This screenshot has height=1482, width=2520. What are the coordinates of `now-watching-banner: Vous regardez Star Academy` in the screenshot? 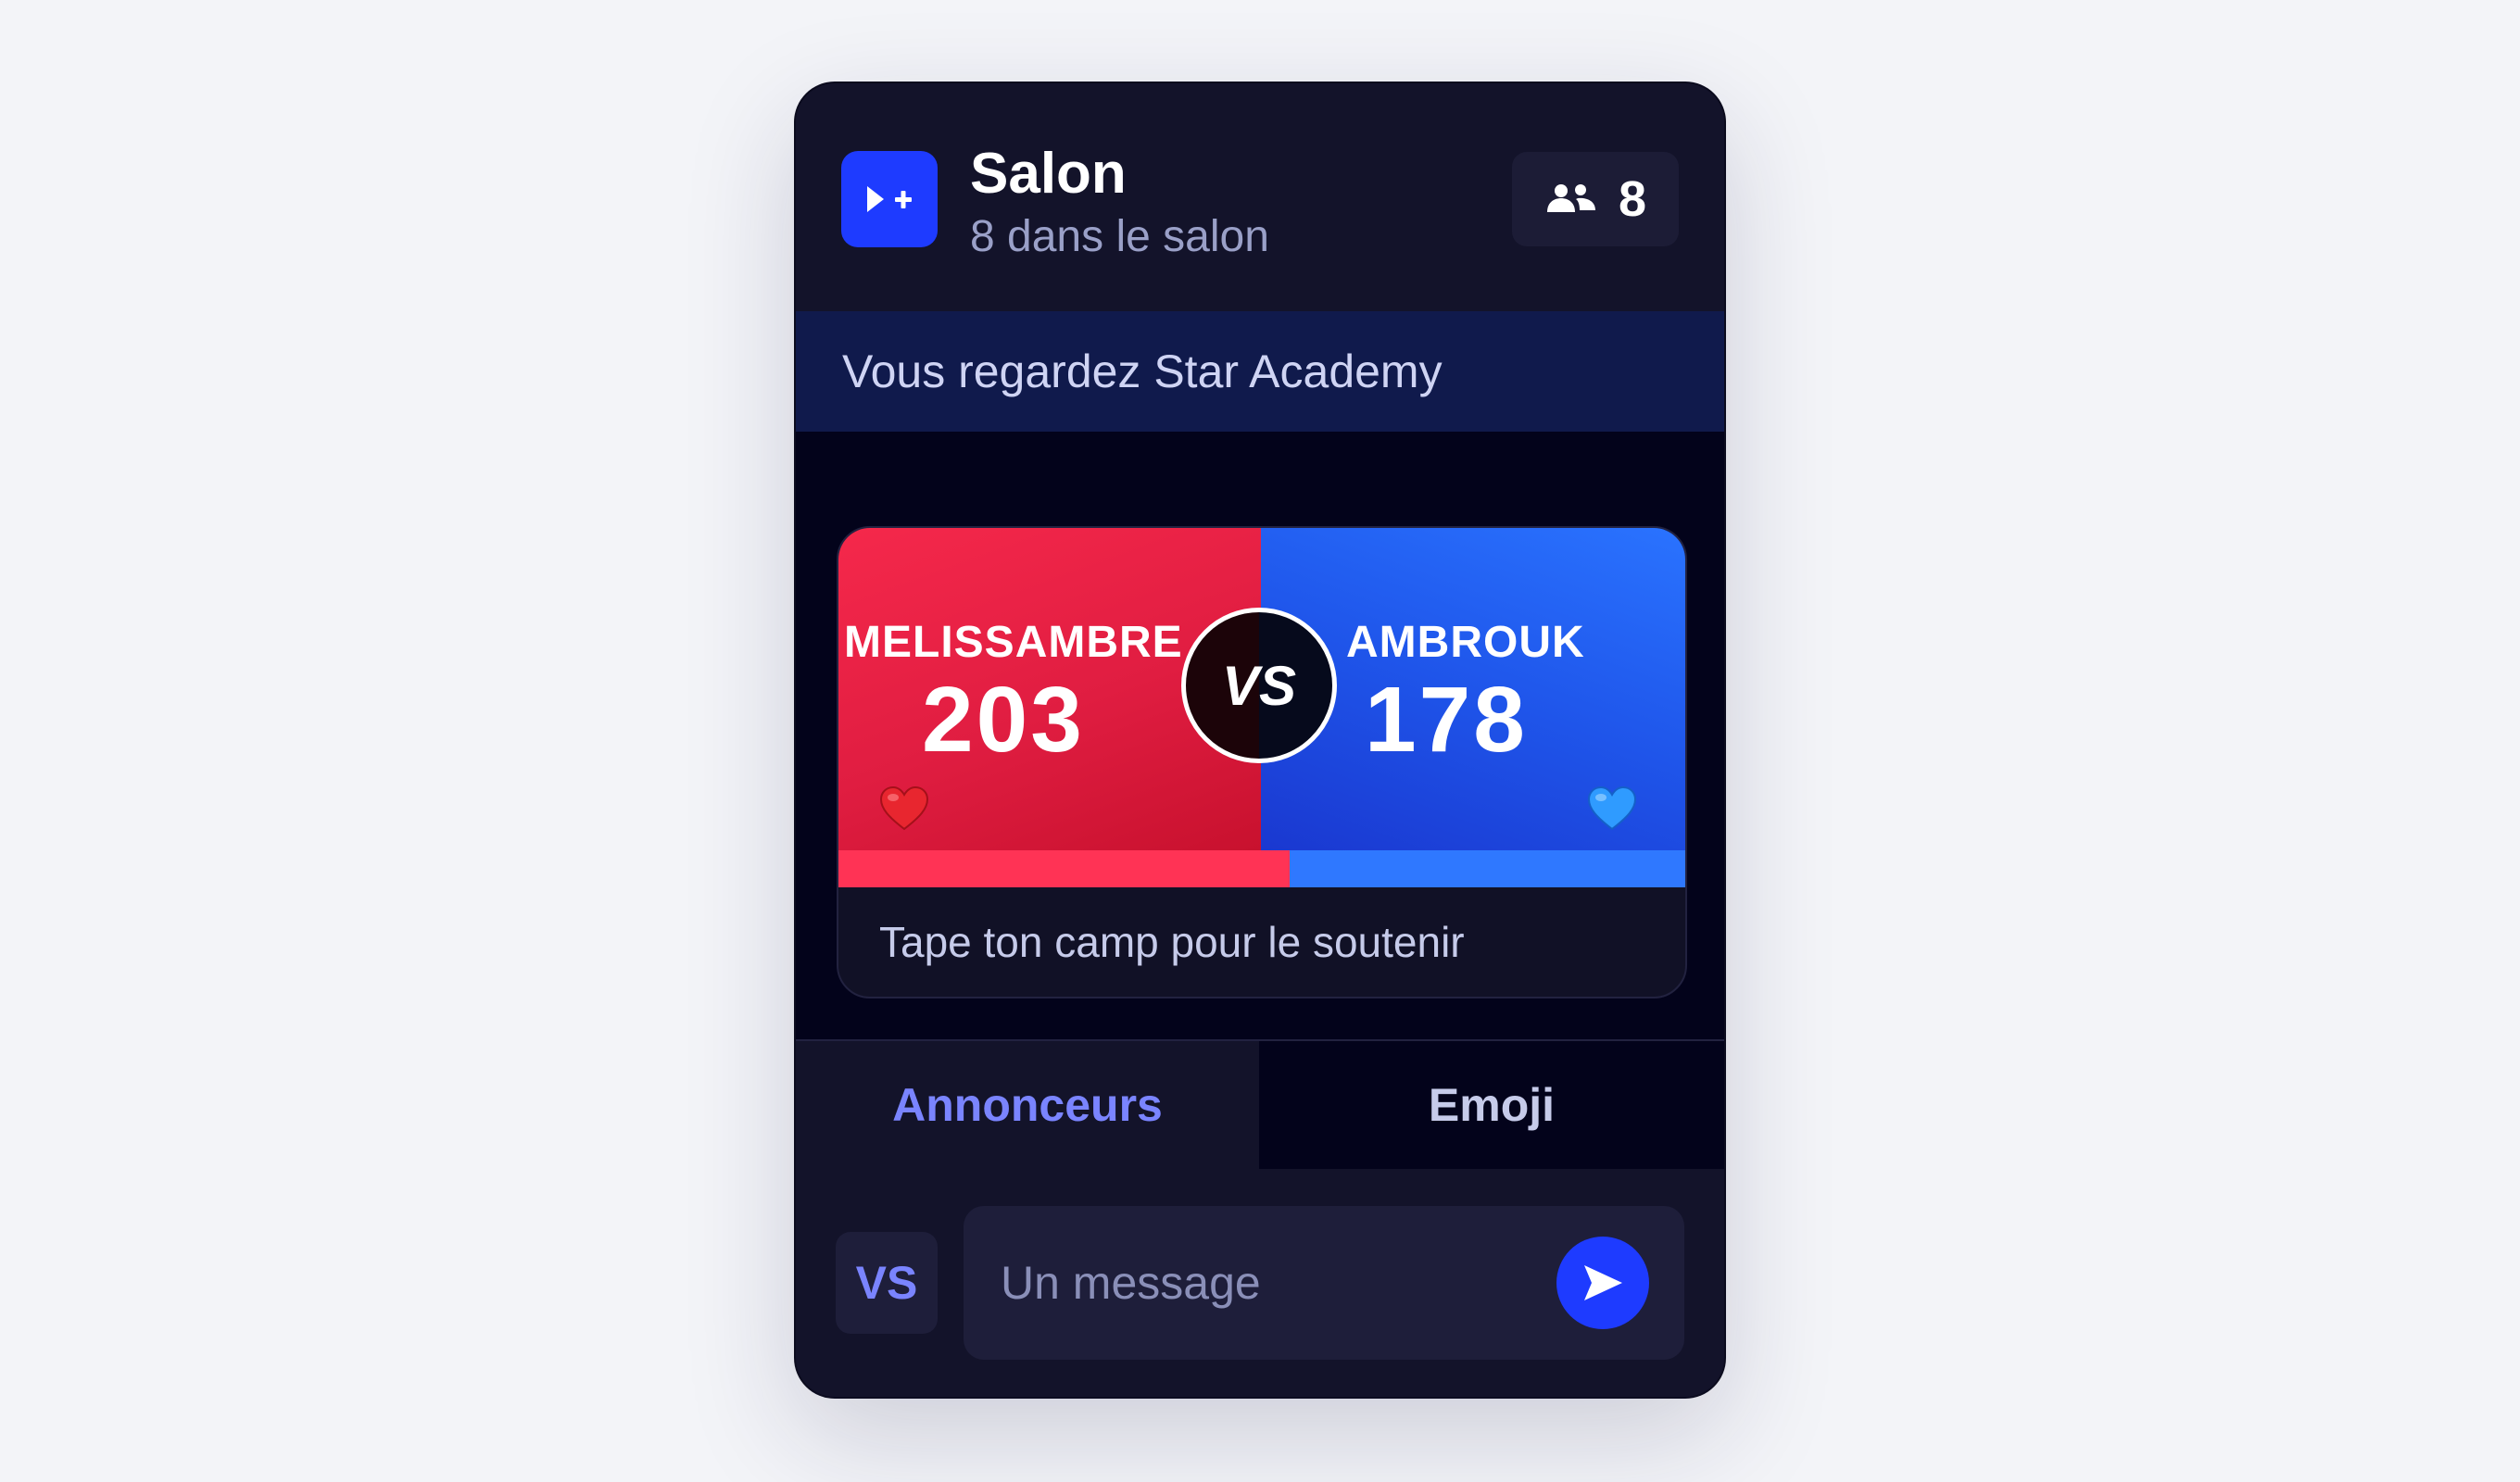 It's located at (1260, 371).